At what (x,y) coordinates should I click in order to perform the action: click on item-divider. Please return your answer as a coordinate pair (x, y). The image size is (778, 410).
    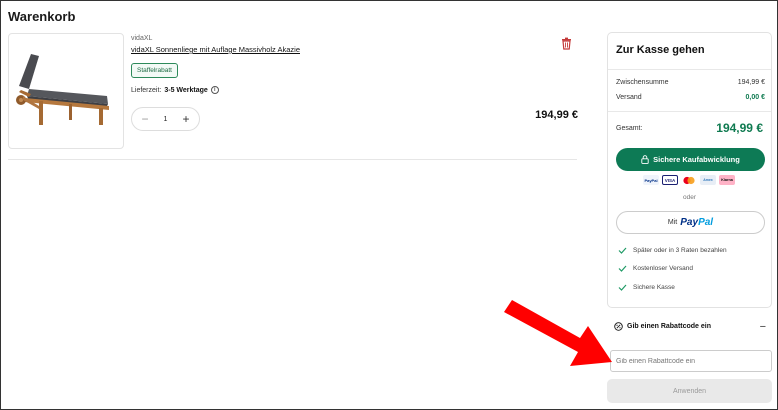
    Looking at the image, I should click on (292, 159).